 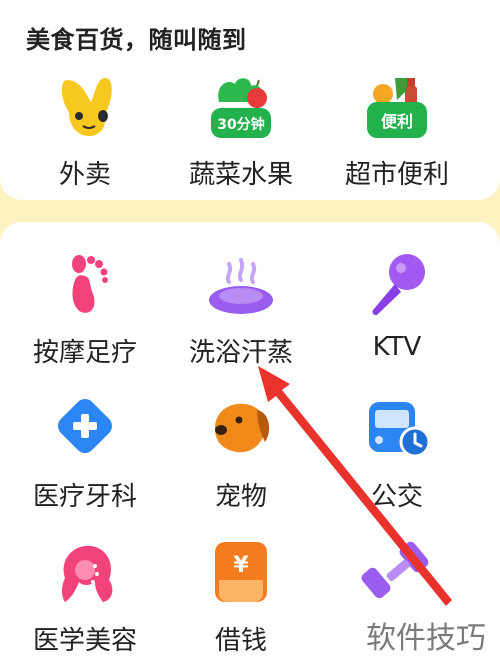 What do you see at coordinates (240, 641) in the screenshot?
I see `grid-item-label: 借钱` at bounding box center [240, 641].